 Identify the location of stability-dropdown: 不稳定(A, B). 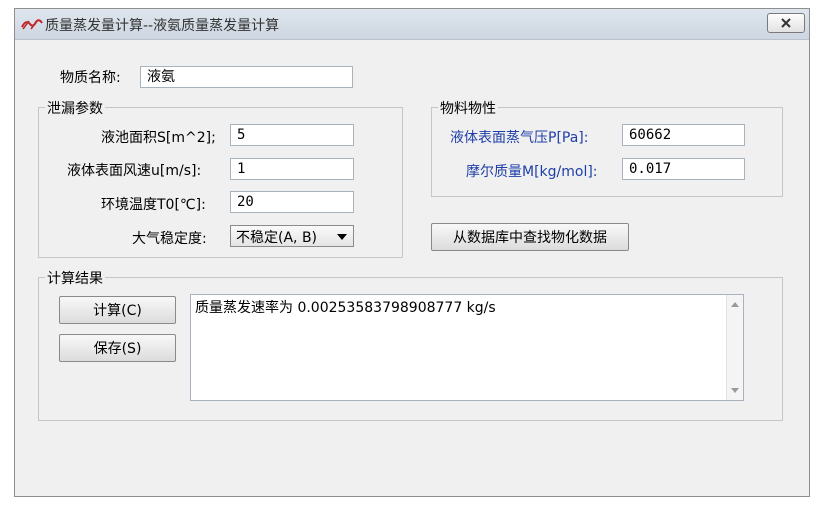
(292, 236).